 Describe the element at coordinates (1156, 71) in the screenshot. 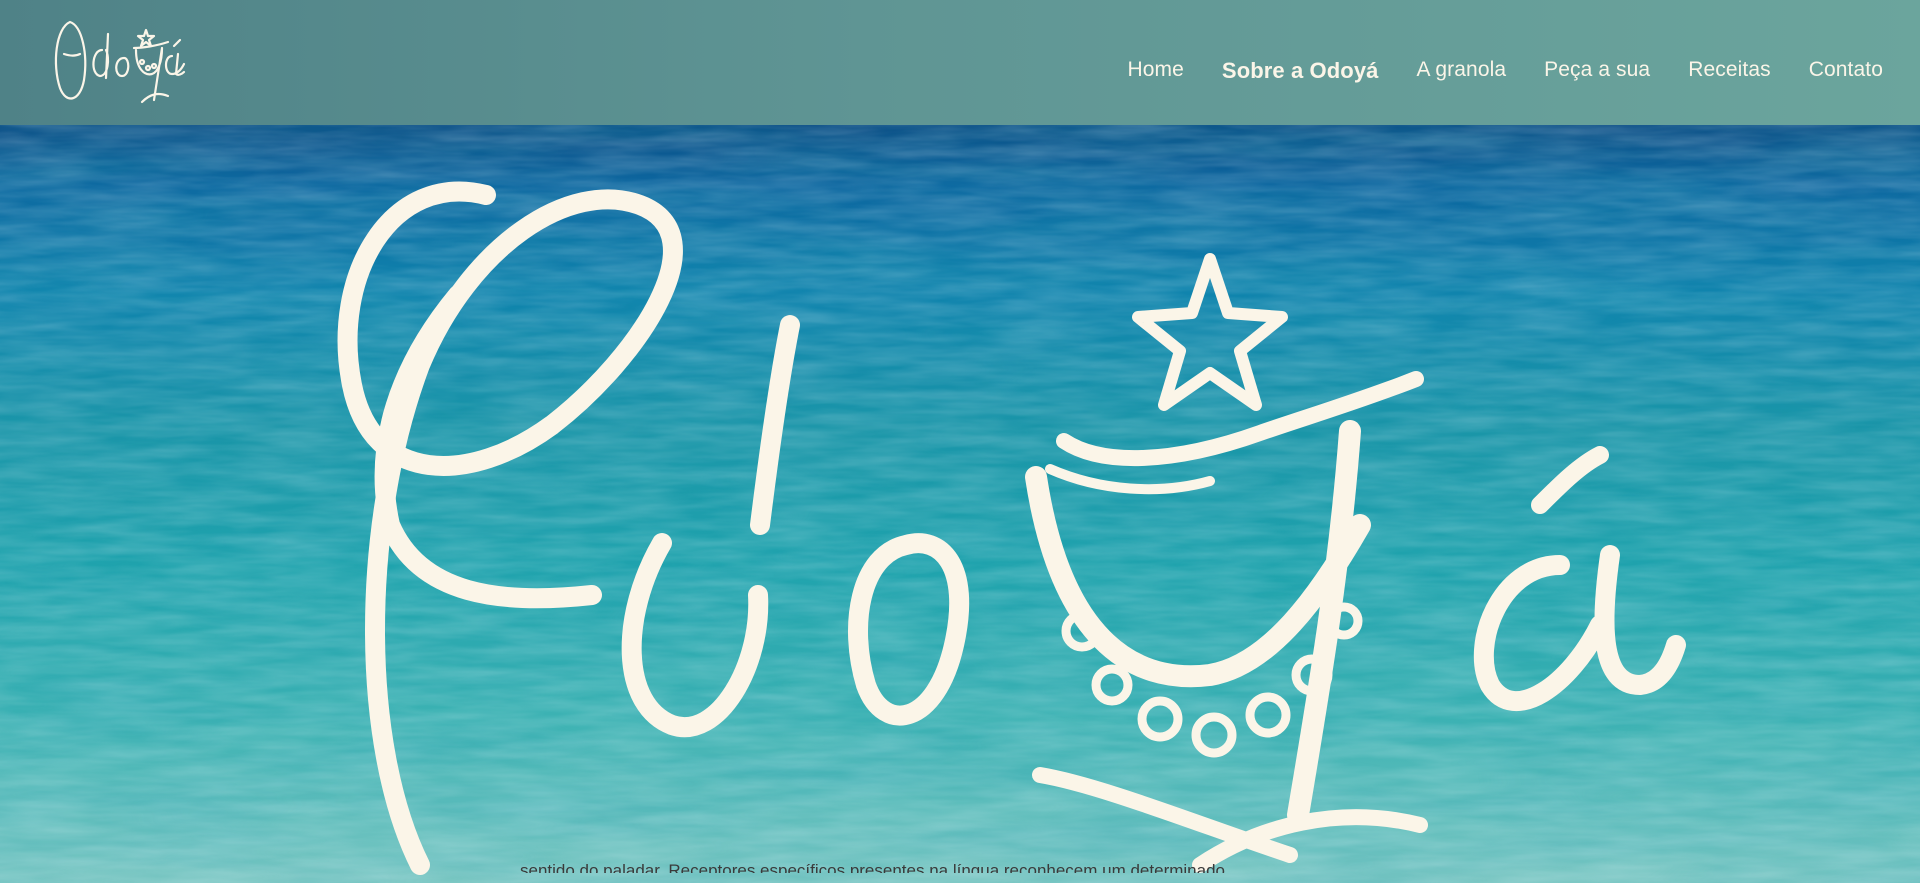

I see `nav-item-home: Home` at that location.